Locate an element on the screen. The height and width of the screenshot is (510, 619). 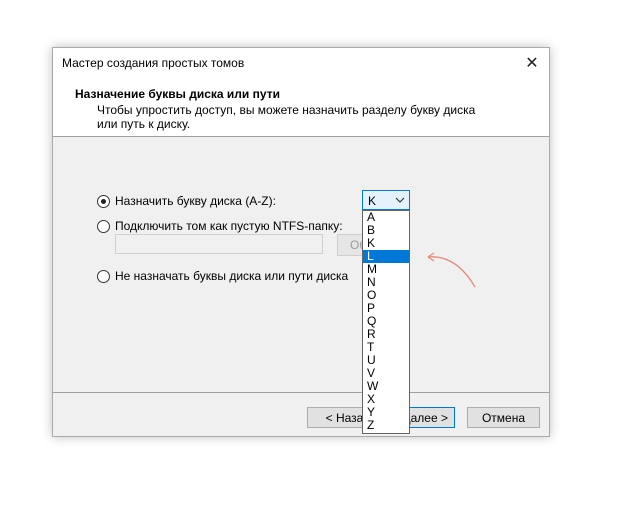
drive-letter-value: K is located at coordinates (372, 201).